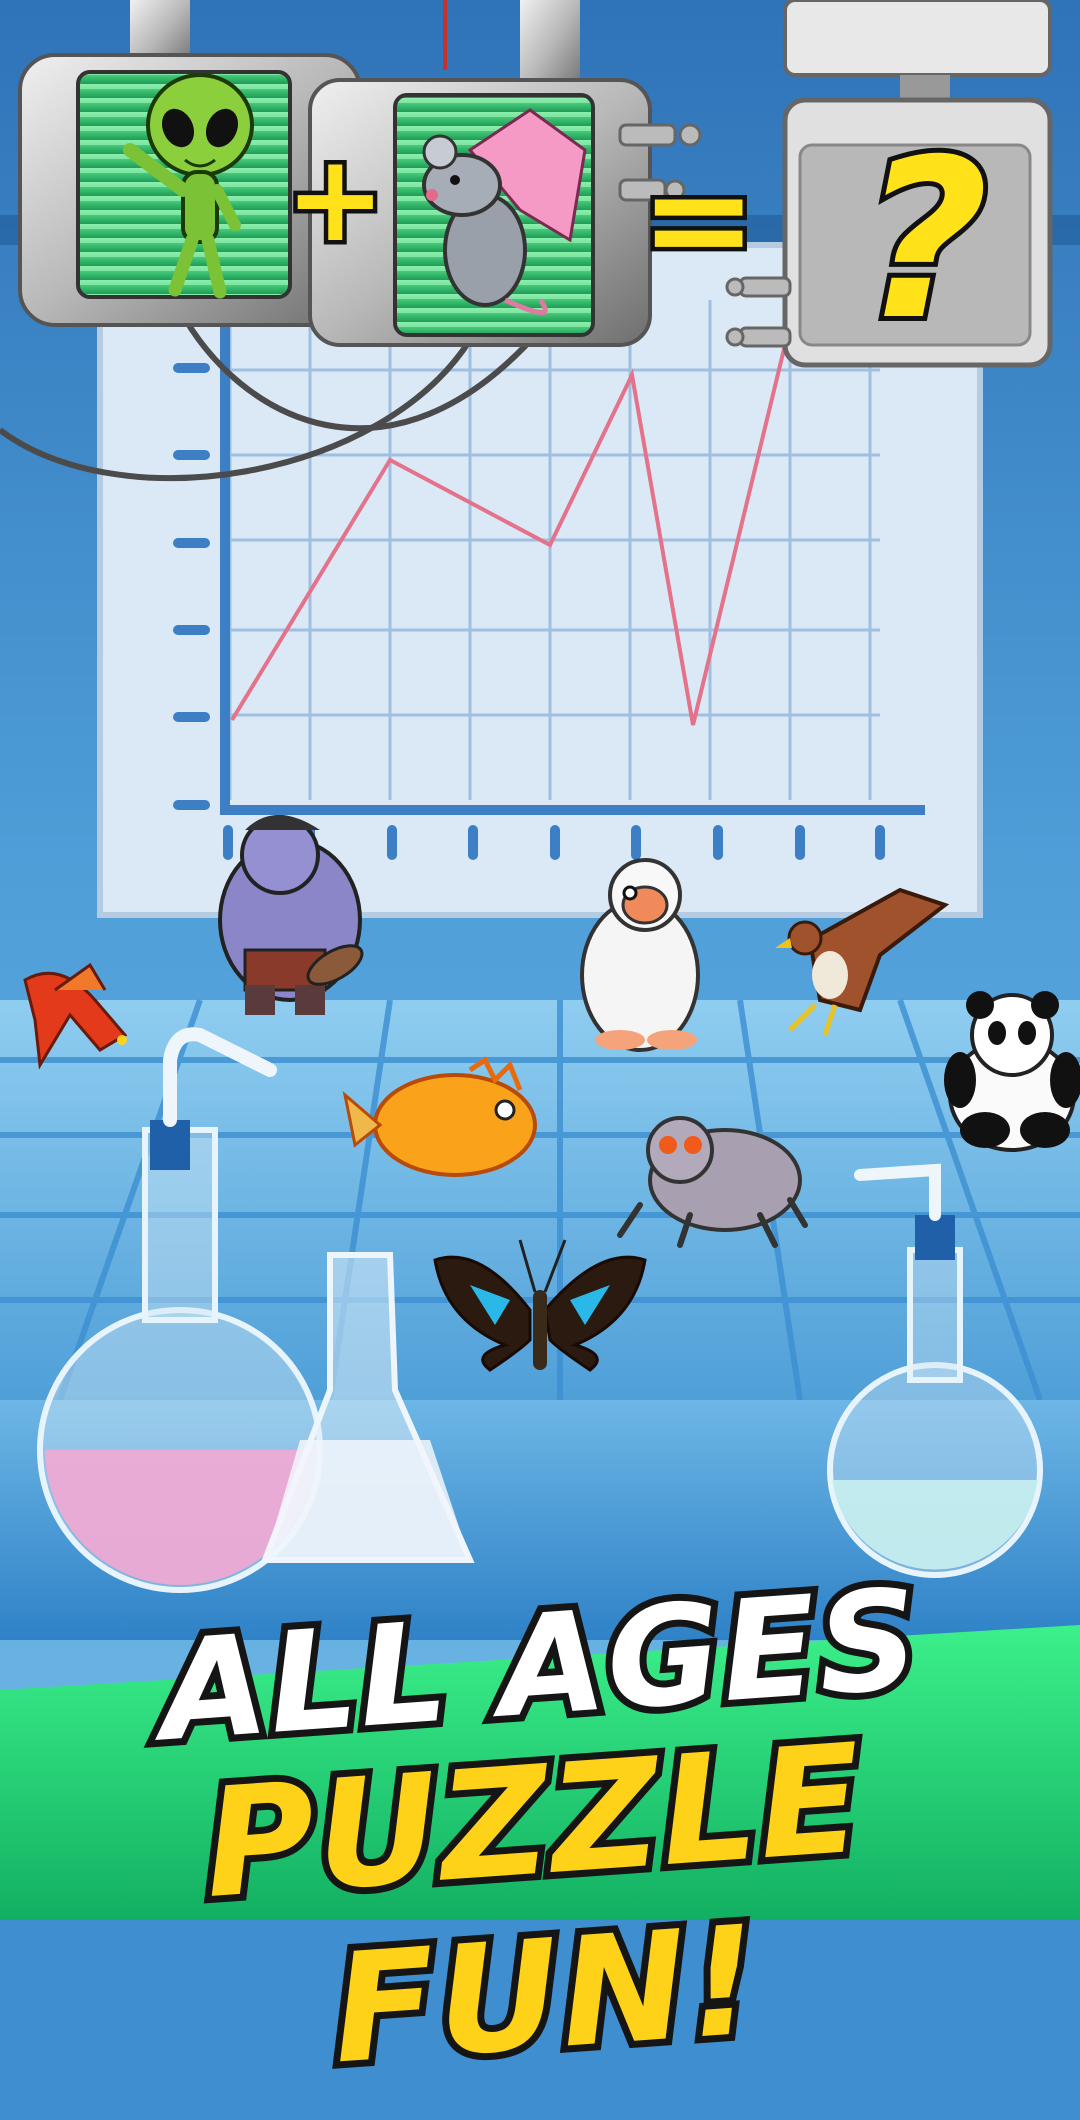 Image resolution: width=1080 pixels, height=2120 pixels. What do you see at coordinates (534, 1904) in the screenshot?
I see `tagline-line-2: PUZZLE FUN!` at bounding box center [534, 1904].